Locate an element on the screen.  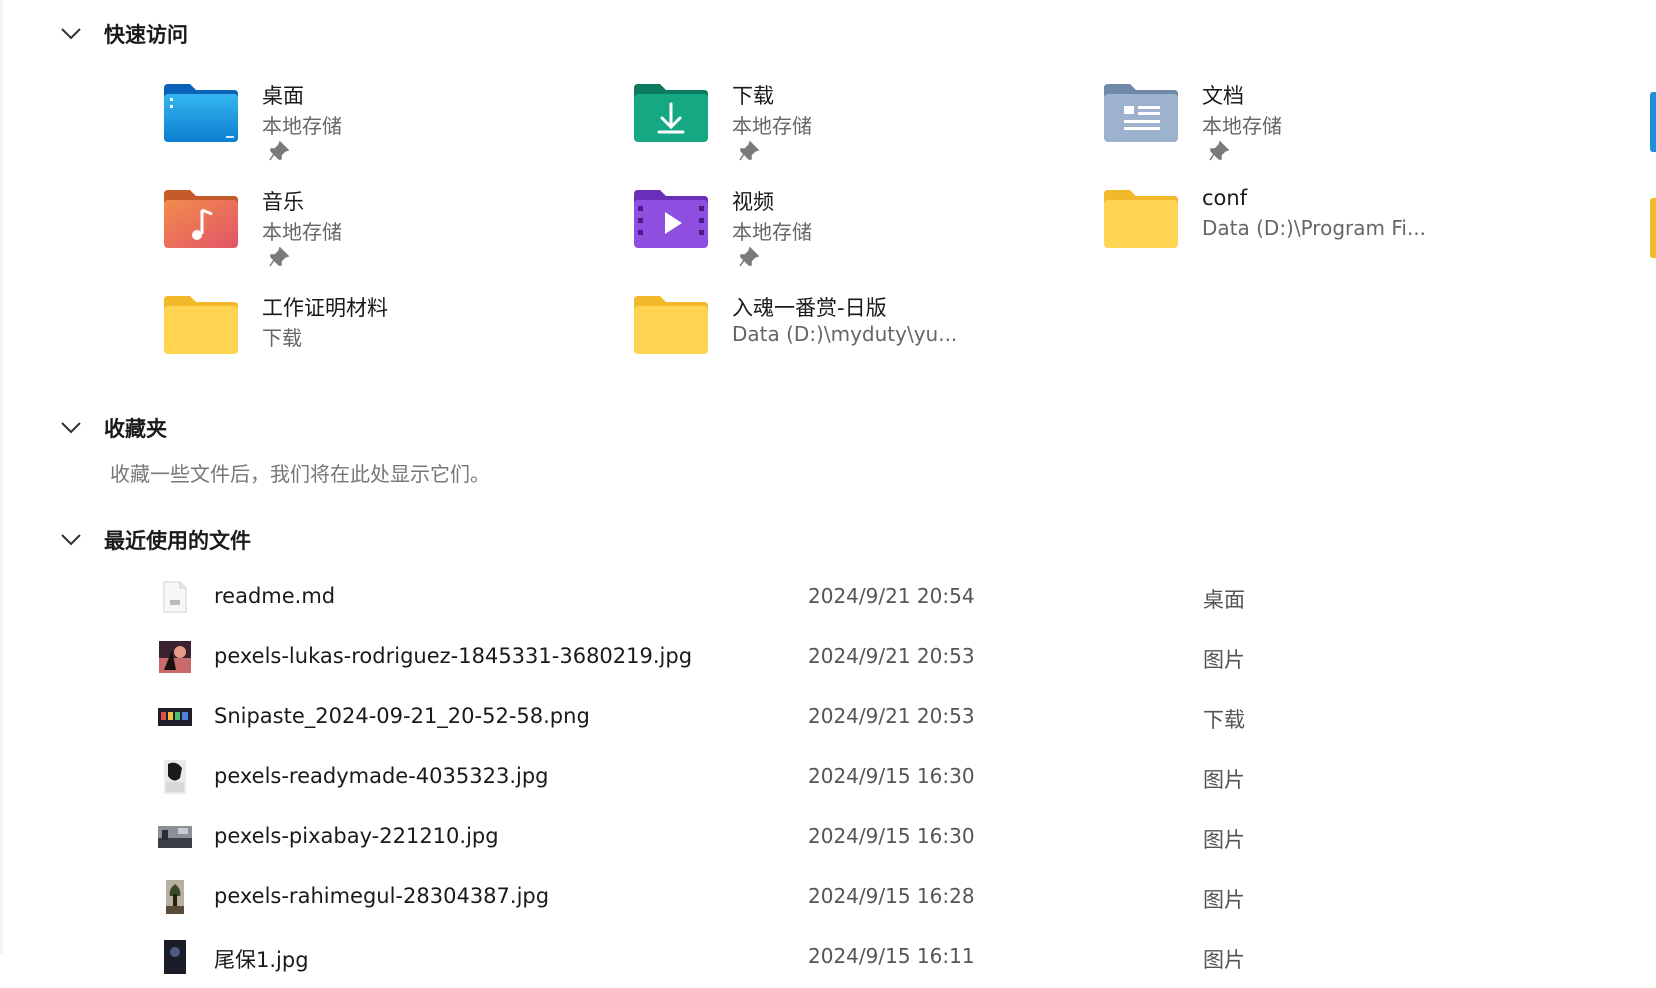
recent-file-row: readme.md 2024/9/21 20:54 桌面 is located at coordinates (700, 598).